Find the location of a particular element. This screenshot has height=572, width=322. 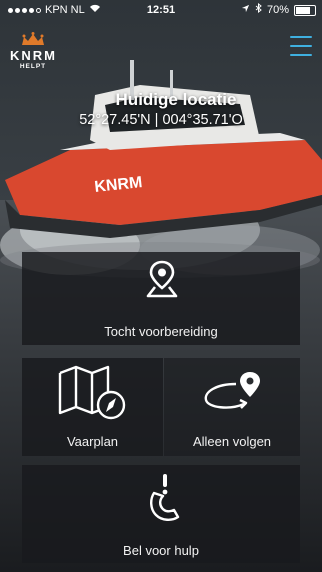

vaarplan-button: Vaarplan is located at coordinates (92, 407).